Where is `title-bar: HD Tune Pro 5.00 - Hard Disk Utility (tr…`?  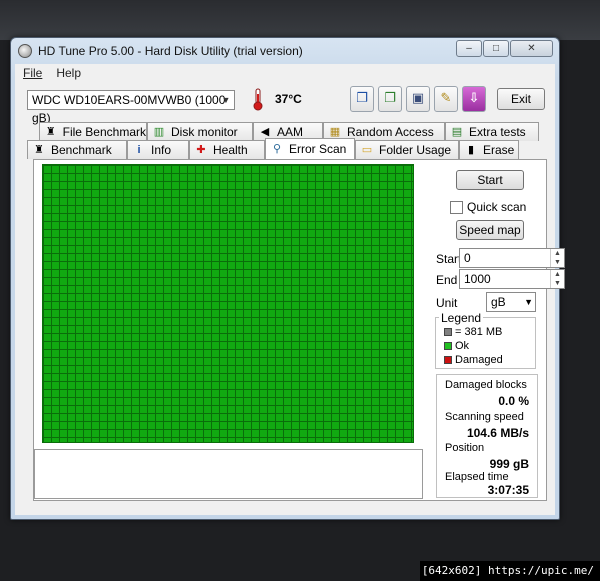
title-bar: HD Tune Pro 5.00 - Hard Disk Utility (tr… is located at coordinates (285, 51).